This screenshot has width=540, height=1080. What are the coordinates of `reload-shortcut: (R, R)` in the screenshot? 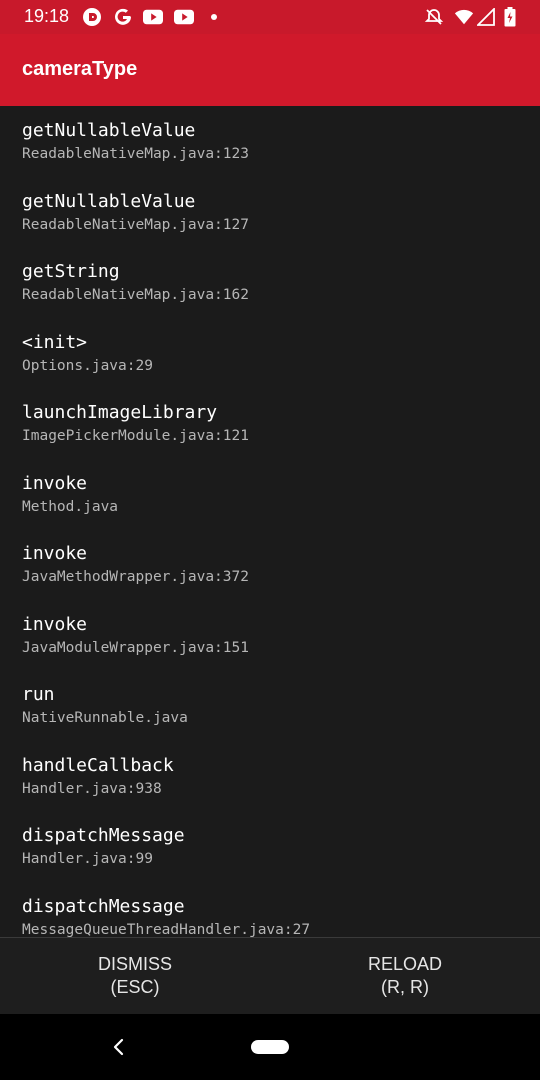 It's located at (405, 987).